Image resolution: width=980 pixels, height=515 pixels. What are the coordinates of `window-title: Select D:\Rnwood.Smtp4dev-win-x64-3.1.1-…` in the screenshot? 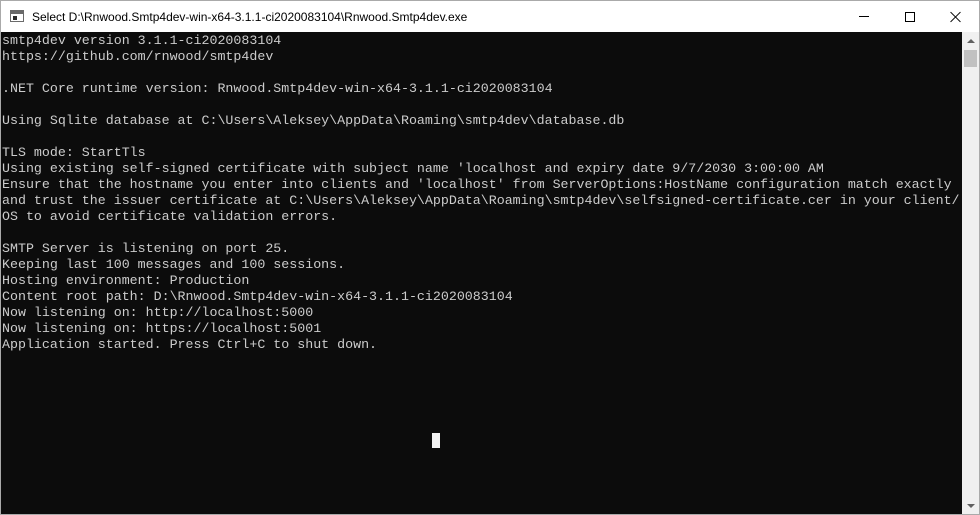 It's located at (250, 17).